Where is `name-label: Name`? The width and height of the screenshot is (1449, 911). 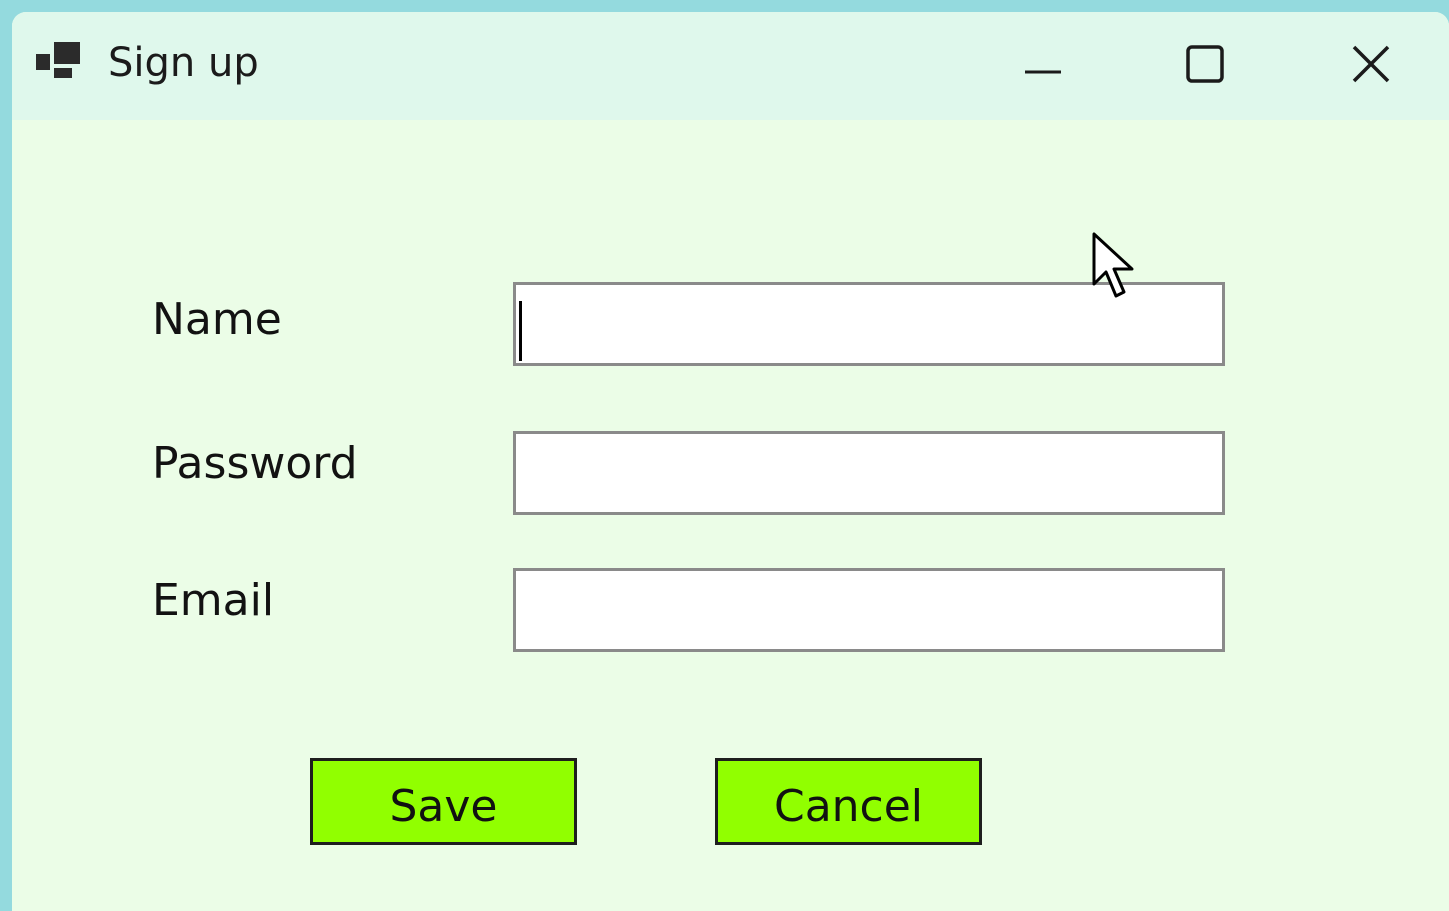
name-label: Name is located at coordinates (217, 319).